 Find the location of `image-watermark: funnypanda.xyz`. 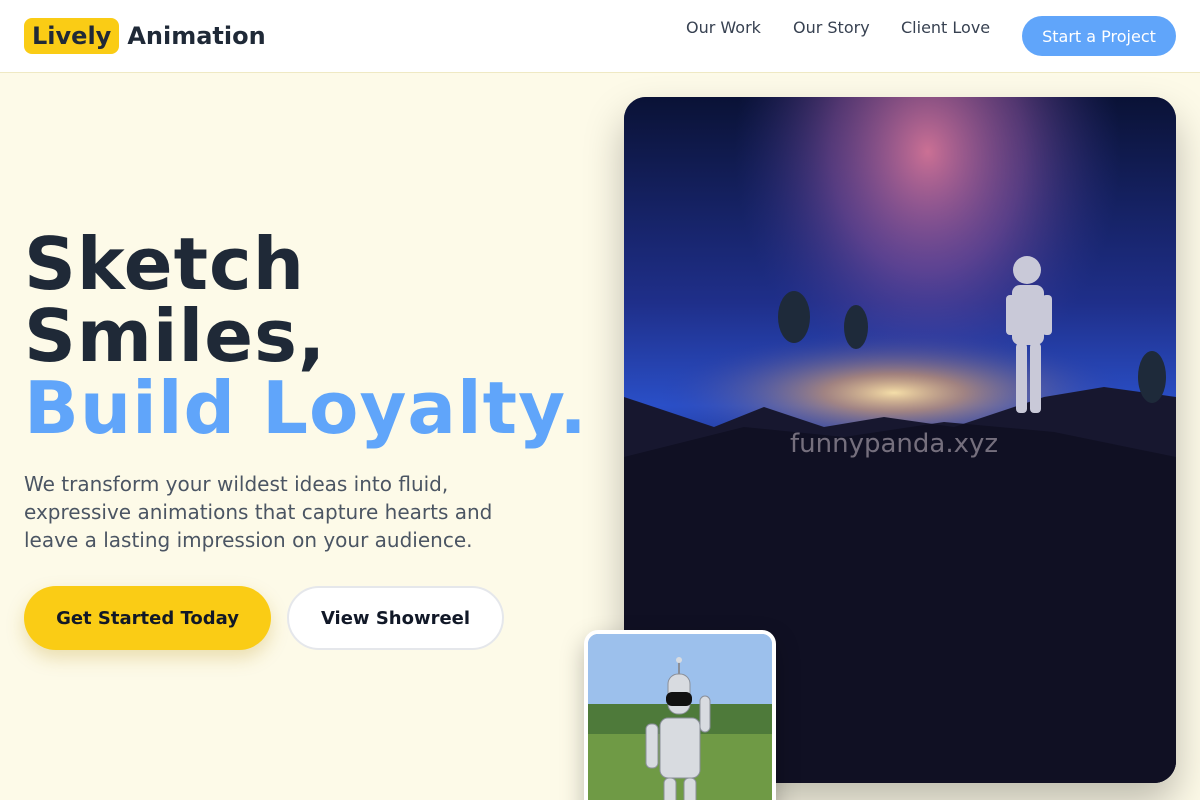

image-watermark: funnypanda.xyz is located at coordinates (894, 444).